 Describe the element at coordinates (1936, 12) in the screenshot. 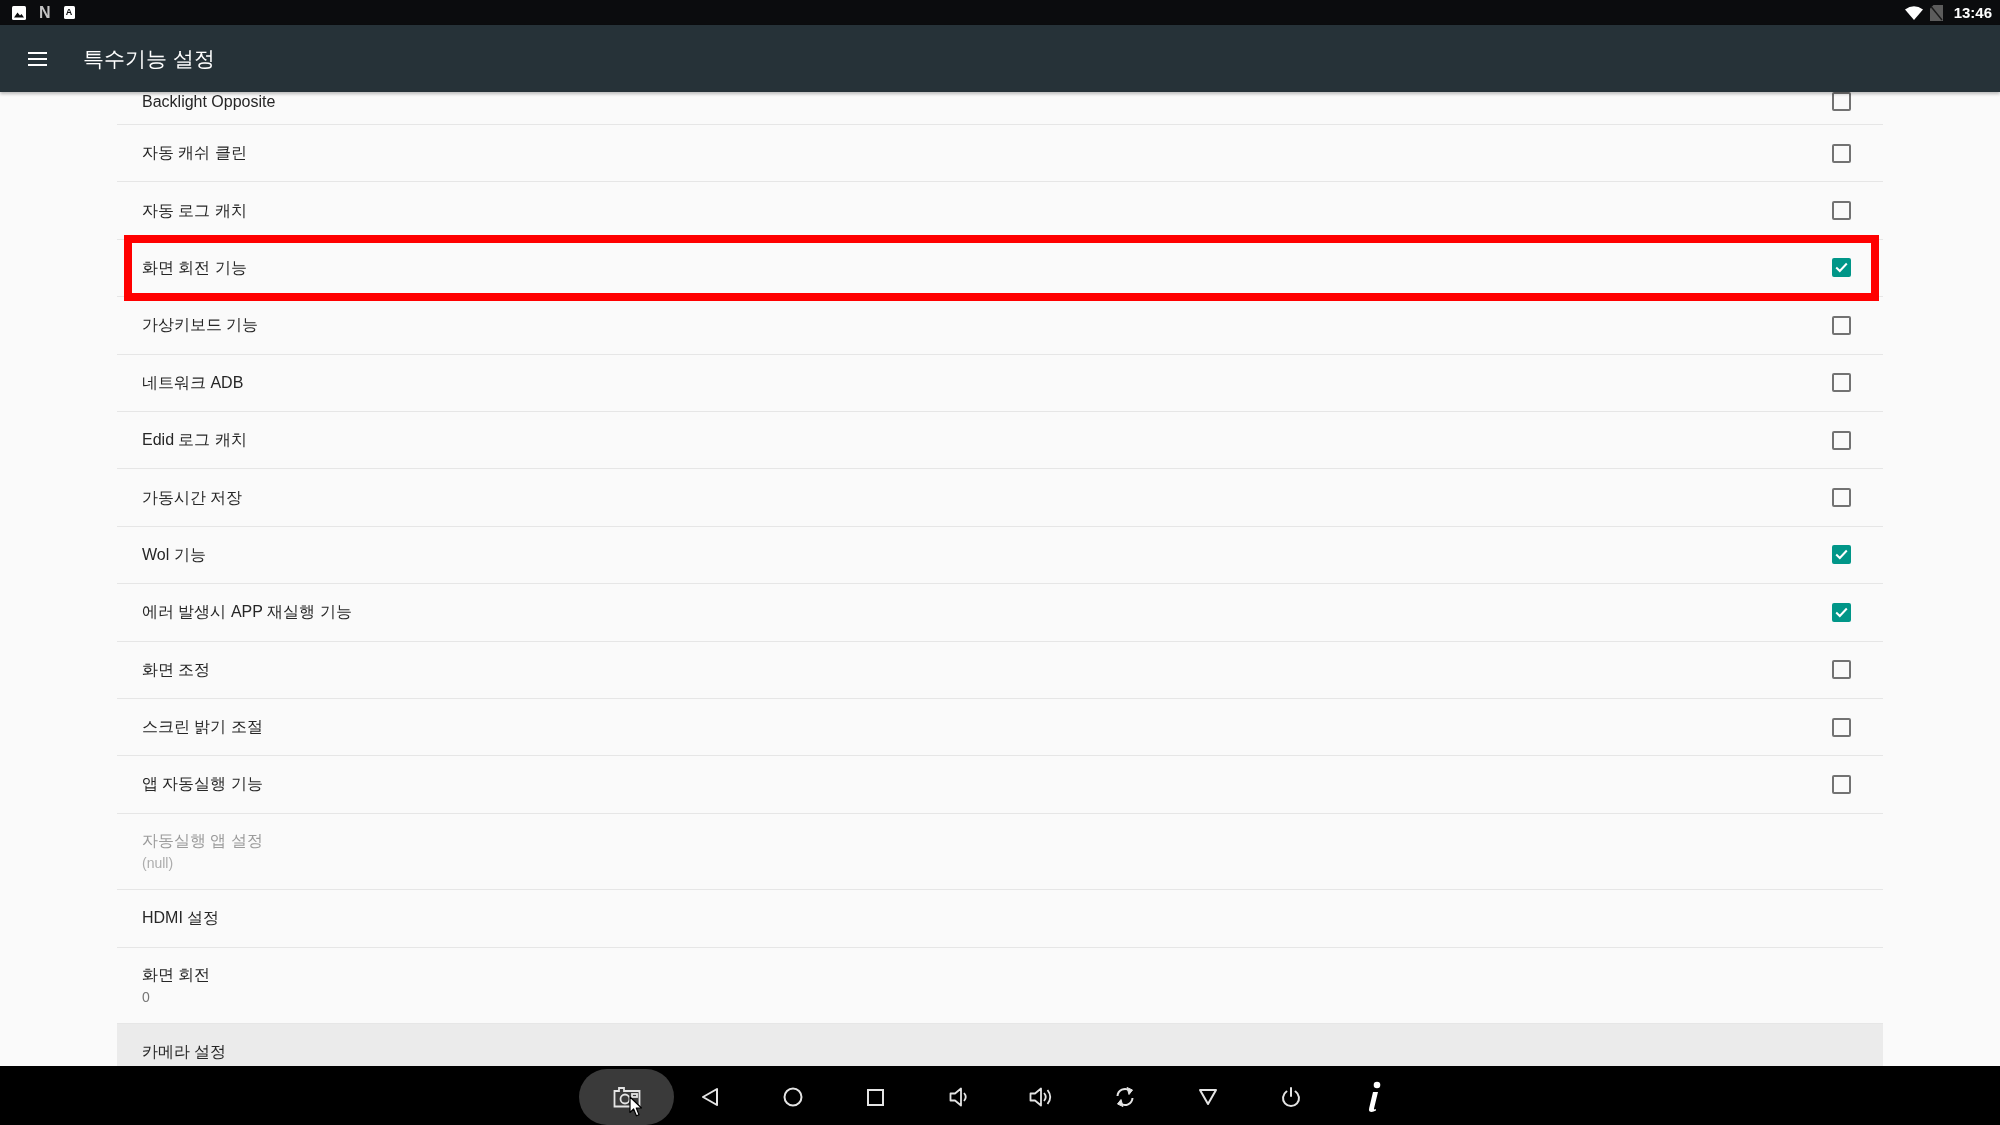

I see `no-sim-icon` at that location.